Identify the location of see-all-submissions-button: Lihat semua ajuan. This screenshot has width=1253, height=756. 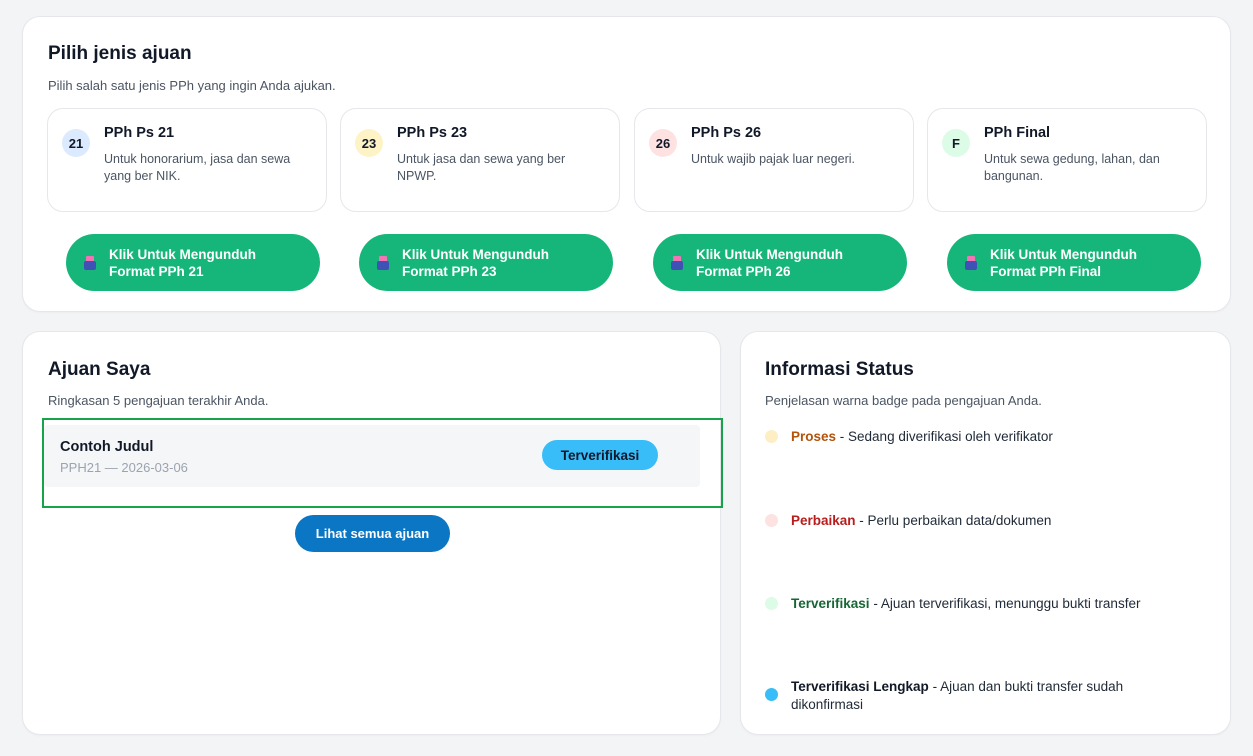
(372, 533).